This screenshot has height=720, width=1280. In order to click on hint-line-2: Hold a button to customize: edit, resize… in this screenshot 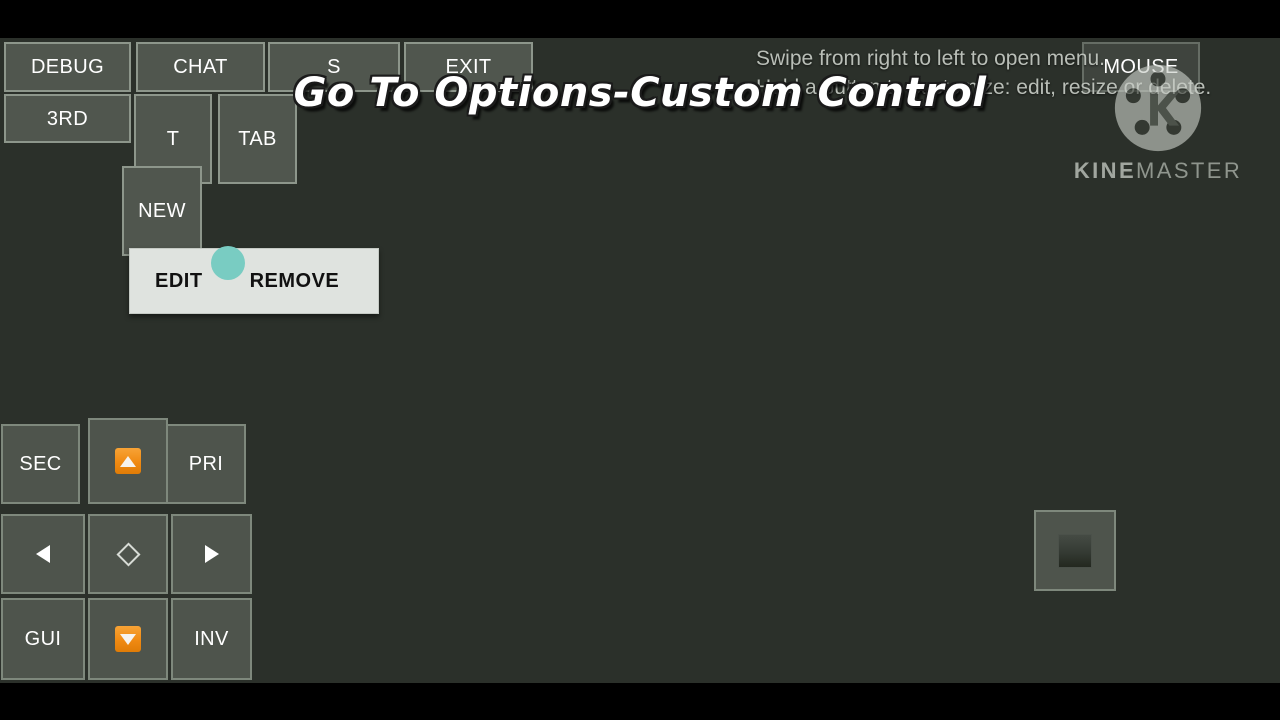, I will do `click(984, 87)`.